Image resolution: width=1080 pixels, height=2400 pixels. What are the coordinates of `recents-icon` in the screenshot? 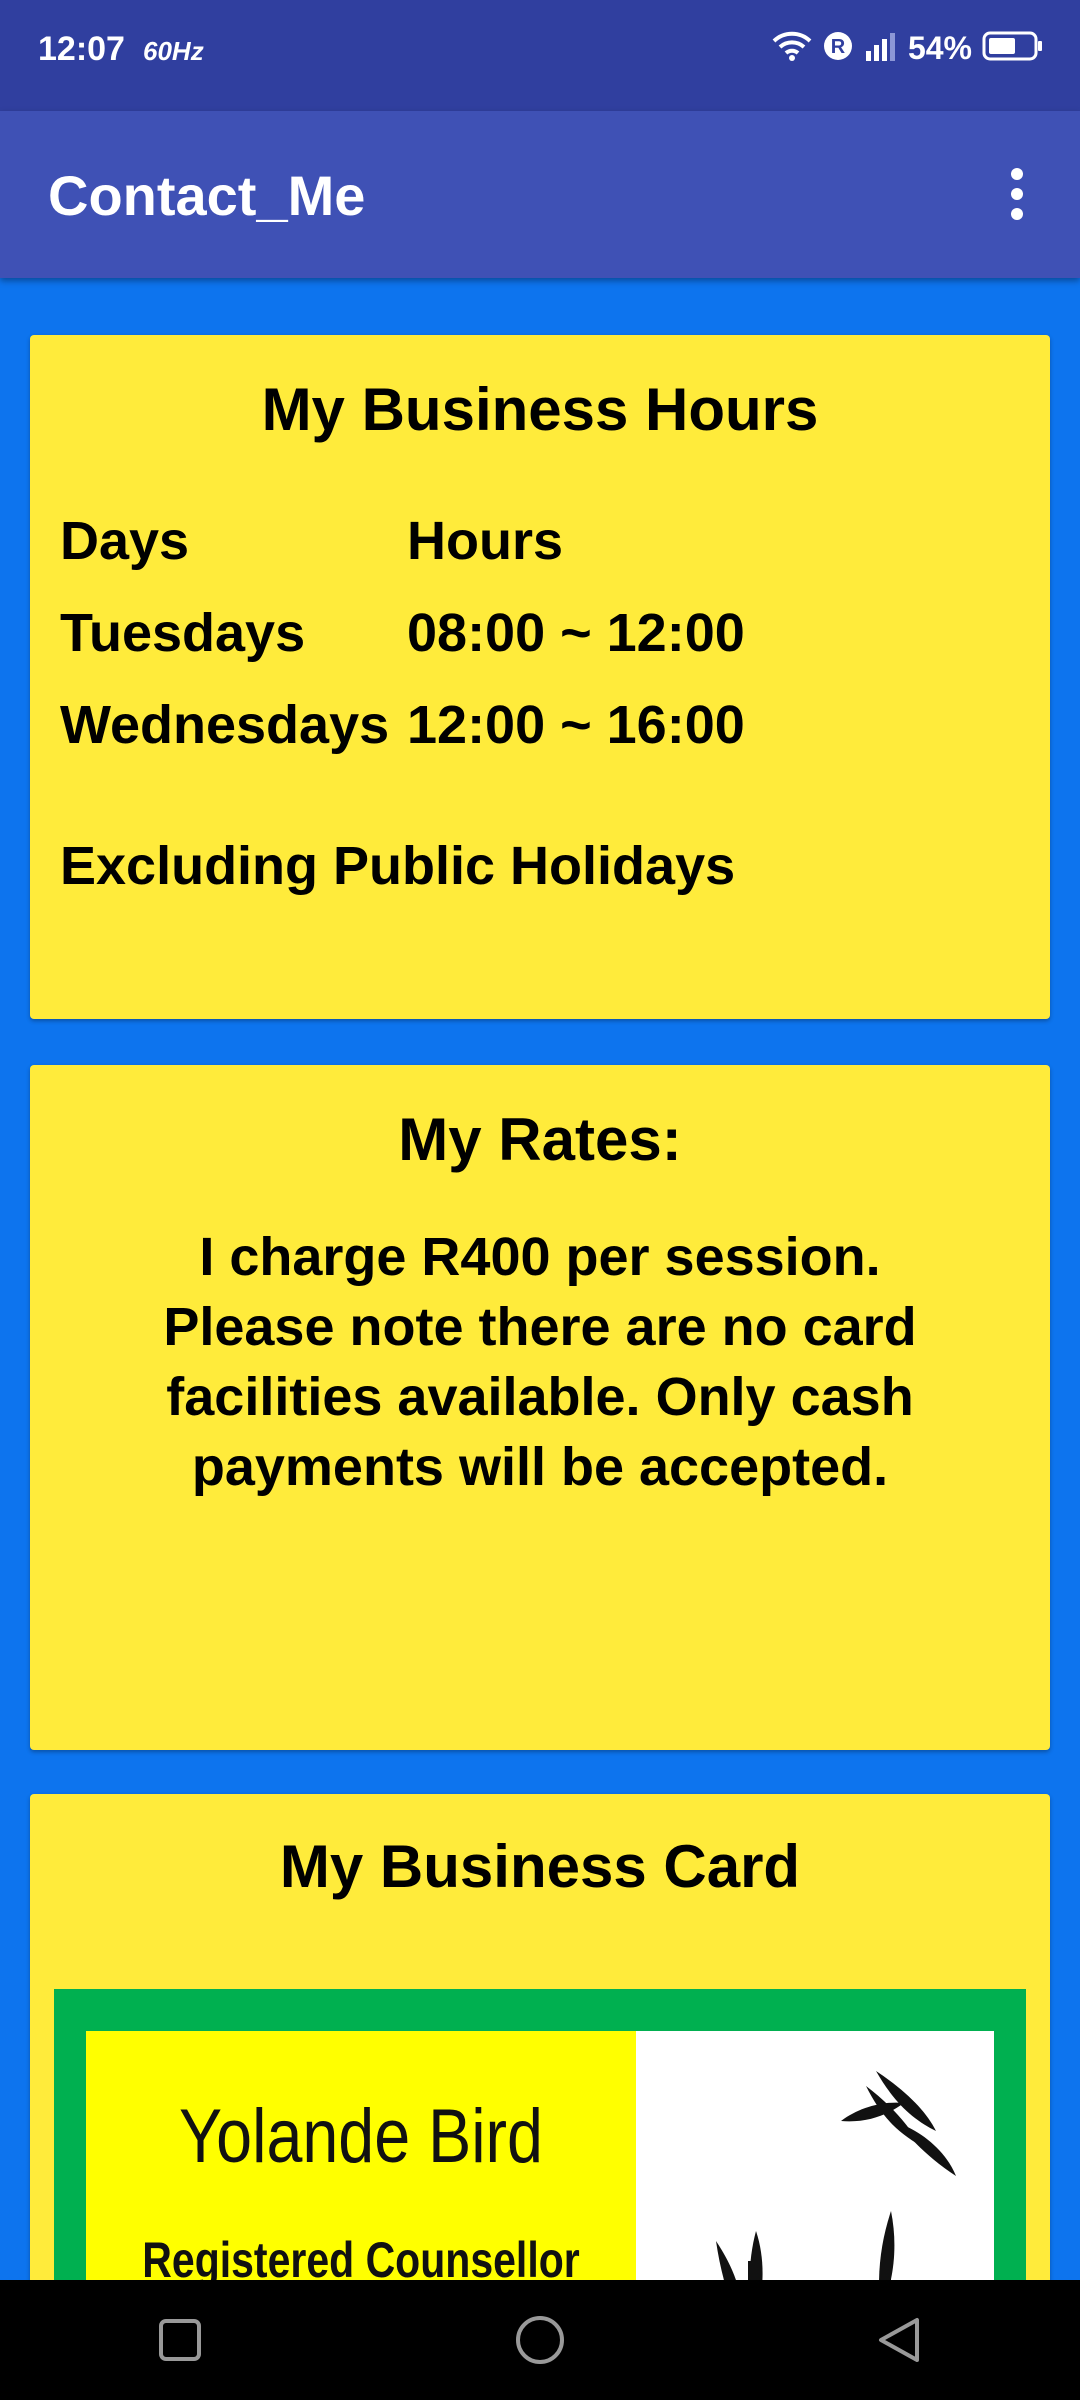 It's located at (180, 2340).